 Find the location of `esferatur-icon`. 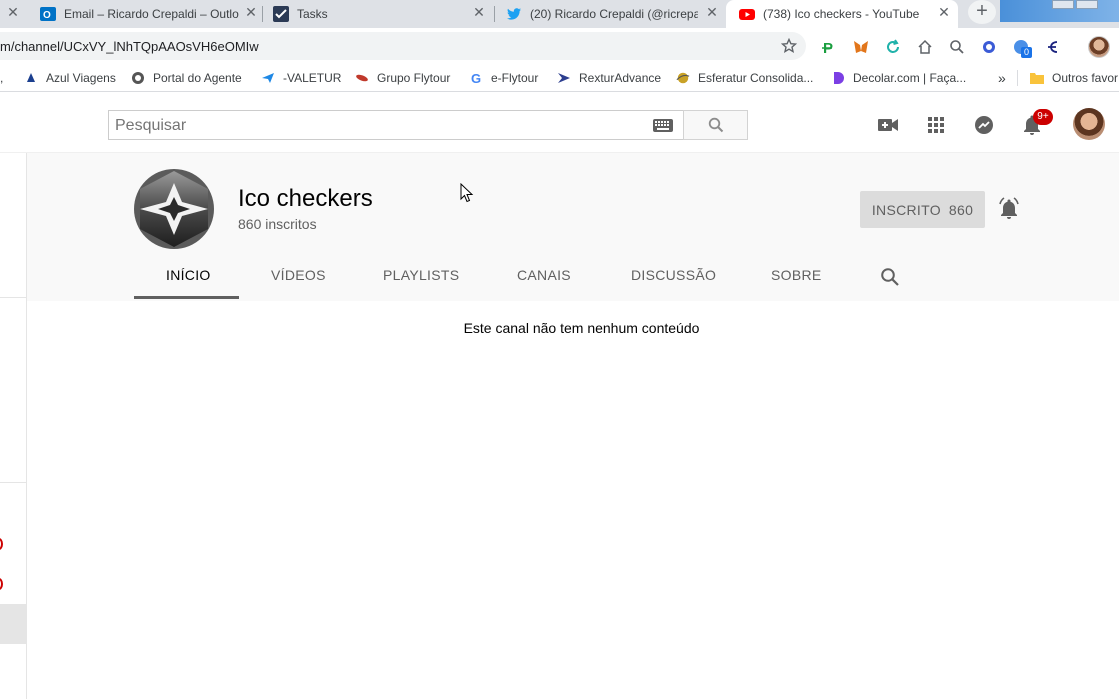

esferatur-icon is located at coordinates (683, 78).